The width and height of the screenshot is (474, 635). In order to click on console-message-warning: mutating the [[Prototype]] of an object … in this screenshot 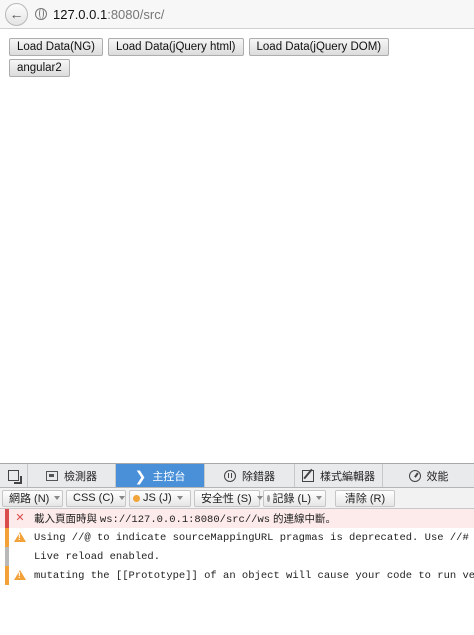, I will do `click(237, 575)`.